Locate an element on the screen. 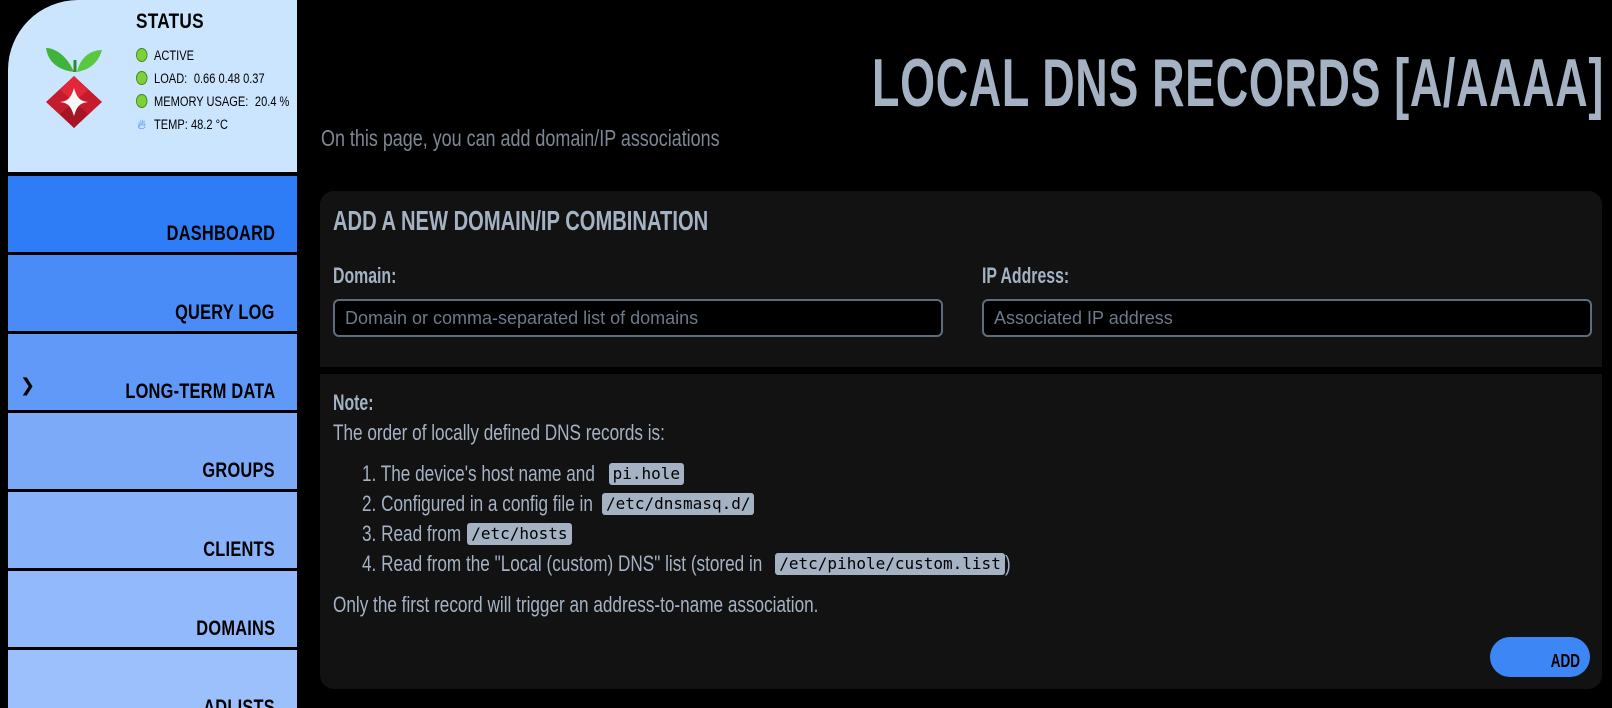 The image size is (1612, 708). sidebar-item-label: CLIENTS is located at coordinates (239, 549).